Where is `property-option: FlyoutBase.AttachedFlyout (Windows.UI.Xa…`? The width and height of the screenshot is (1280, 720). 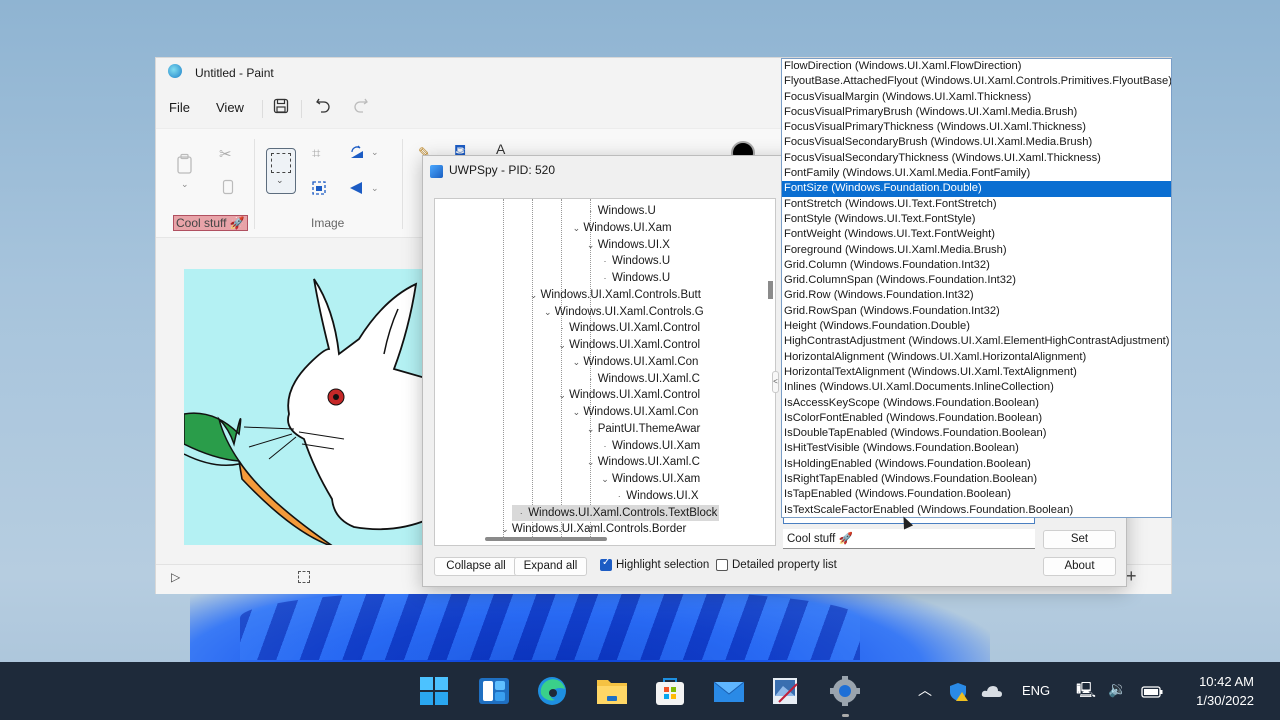 property-option: FlyoutBase.AttachedFlyout (Windows.UI.Xa… is located at coordinates (976, 81).